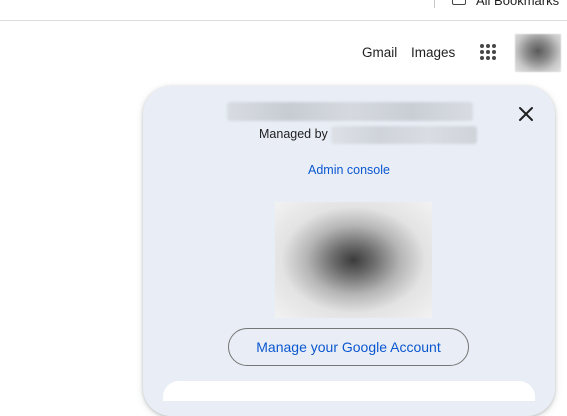 The image size is (567, 416). What do you see at coordinates (348, 347) in the screenshot?
I see `manage-account-button: Manage your Google Account` at bounding box center [348, 347].